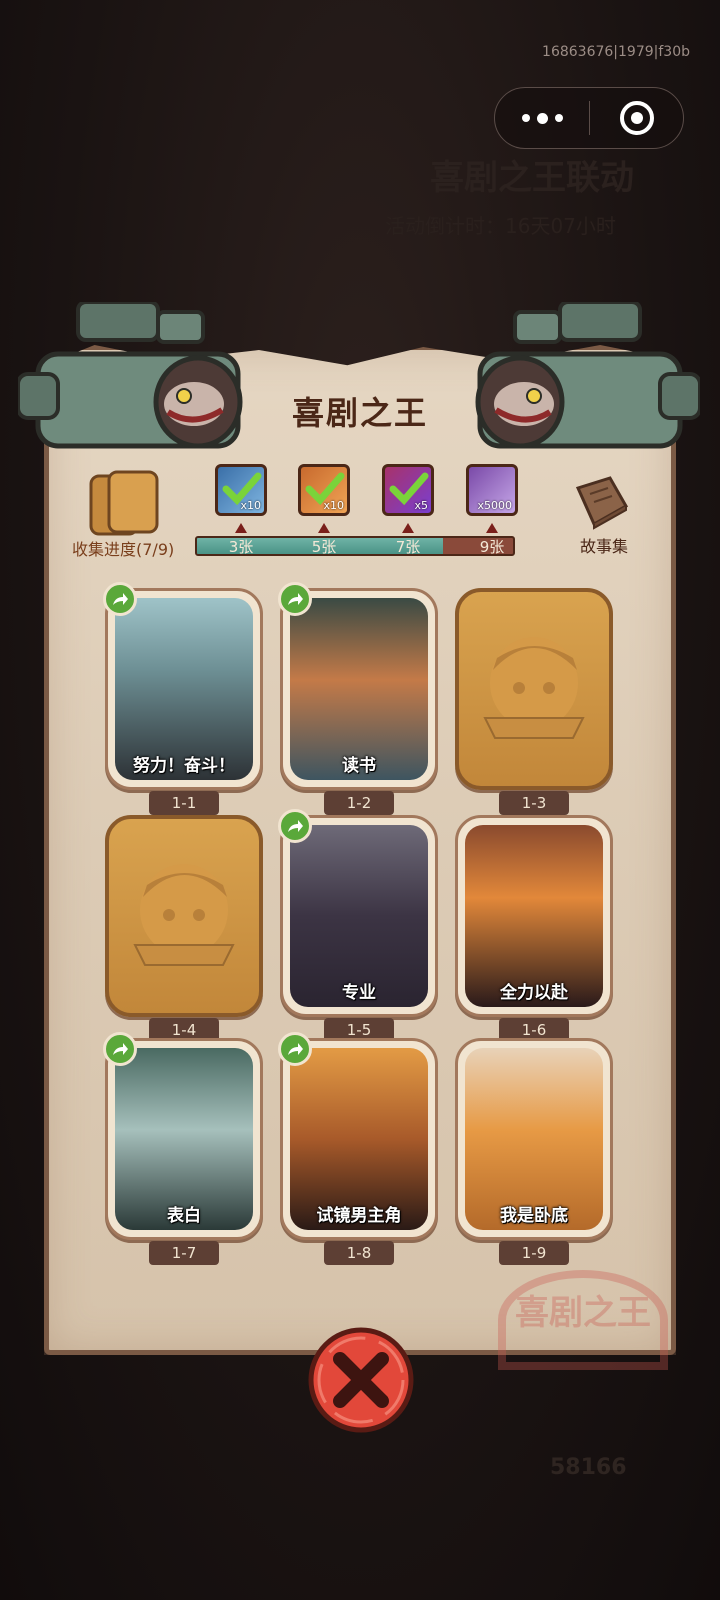 This screenshot has width=720, height=1600. Describe the element at coordinates (241, 490) in the screenshot. I see `ticket-blue-icon: x10` at that location.